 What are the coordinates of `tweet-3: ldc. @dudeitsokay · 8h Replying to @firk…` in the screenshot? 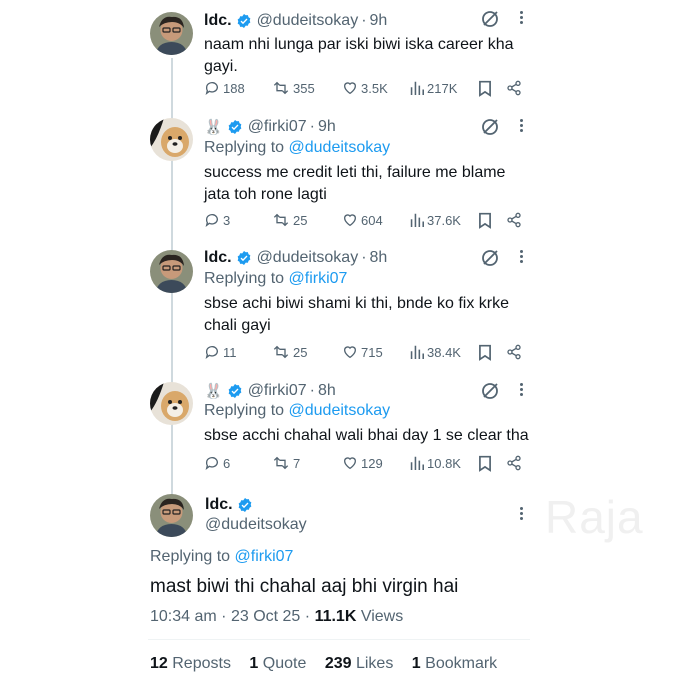 It's located at (340, 307).